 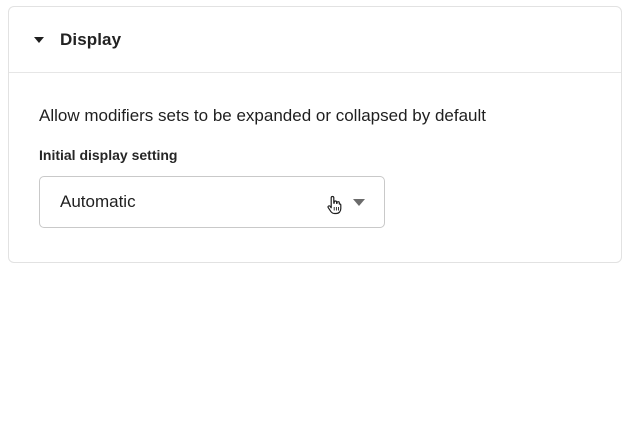 What do you see at coordinates (334, 205) in the screenshot?
I see `hand-pointer-cursor-icon` at bounding box center [334, 205].